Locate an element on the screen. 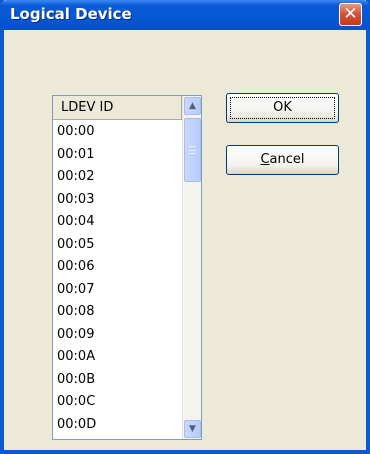 Image resolution: width=370 pixels, height=454 pixels. close-icon: ✕ is located at coordinates (350, 14).